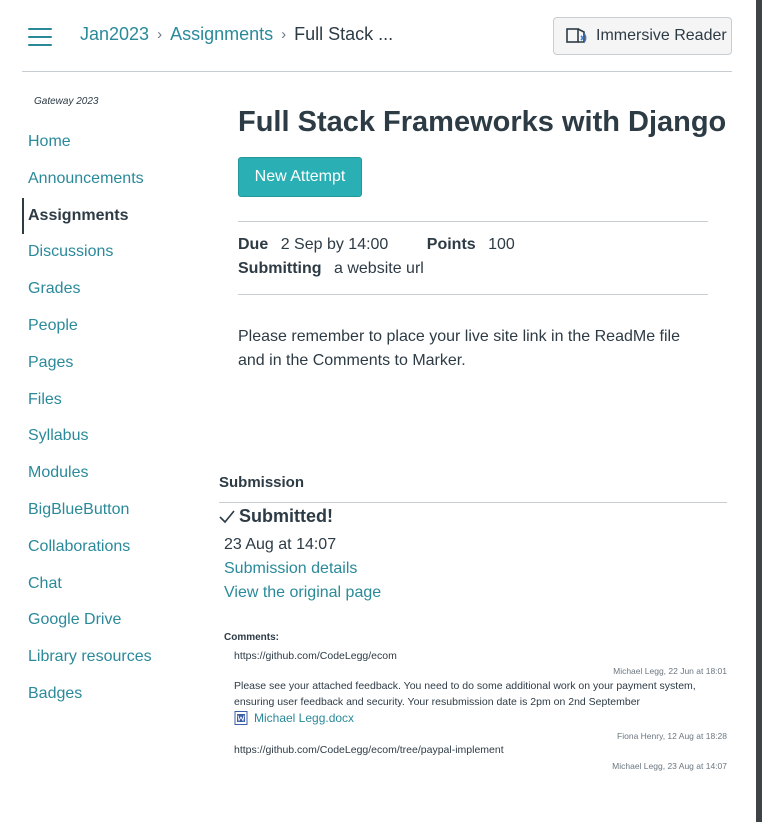 The width and height of the screenshot is (762, 822). Describe the element at coordinates (112, 547) in the screenshot. I see `sidebar-item-collaborations: Collaborations` at that location.